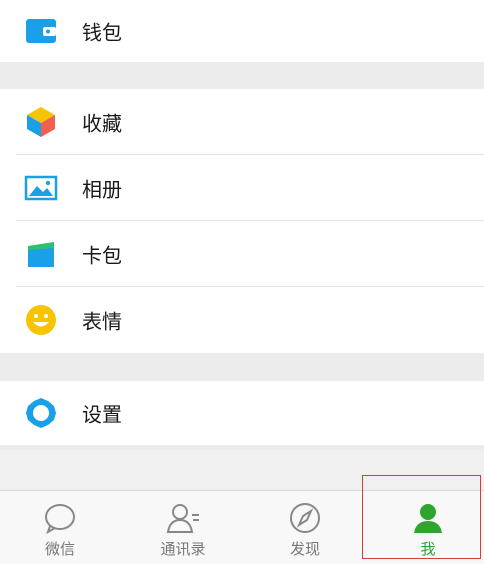 The image size is (484, 564). What do you see at coordinates (41, 320) in the screenshot?
I see `smiley-icon` at bounding box center [41, 320].